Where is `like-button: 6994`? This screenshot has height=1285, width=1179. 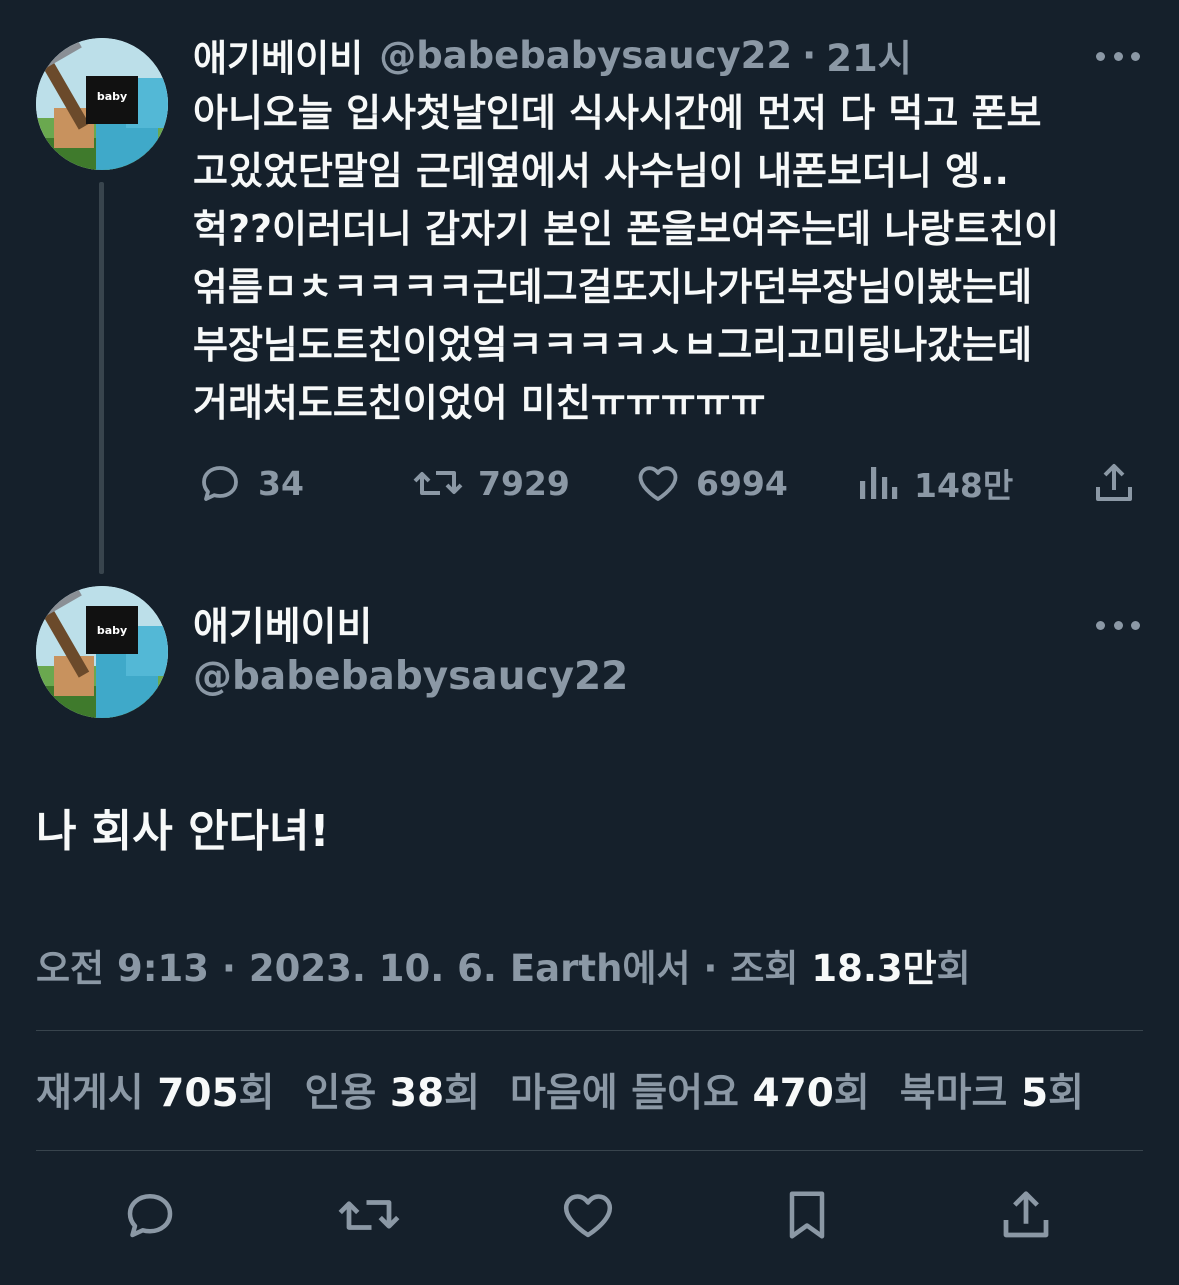
like-button: 6994 is located at coordinates (711, 483).